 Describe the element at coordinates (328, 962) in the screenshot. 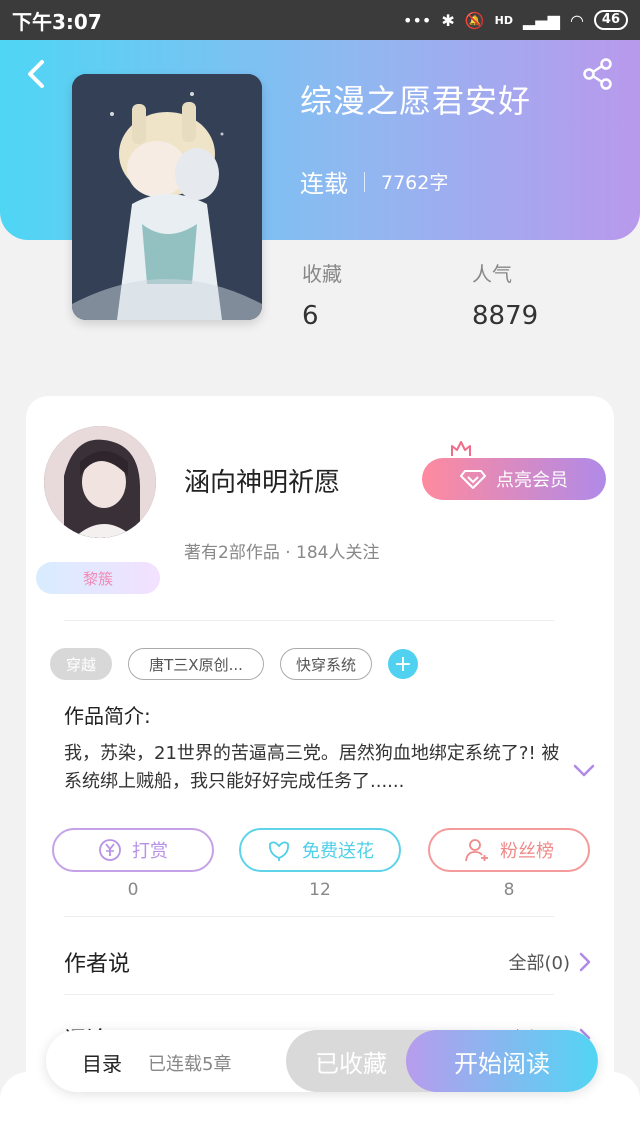

I see `author-says-row: 作者说 全部(0)` at that location.